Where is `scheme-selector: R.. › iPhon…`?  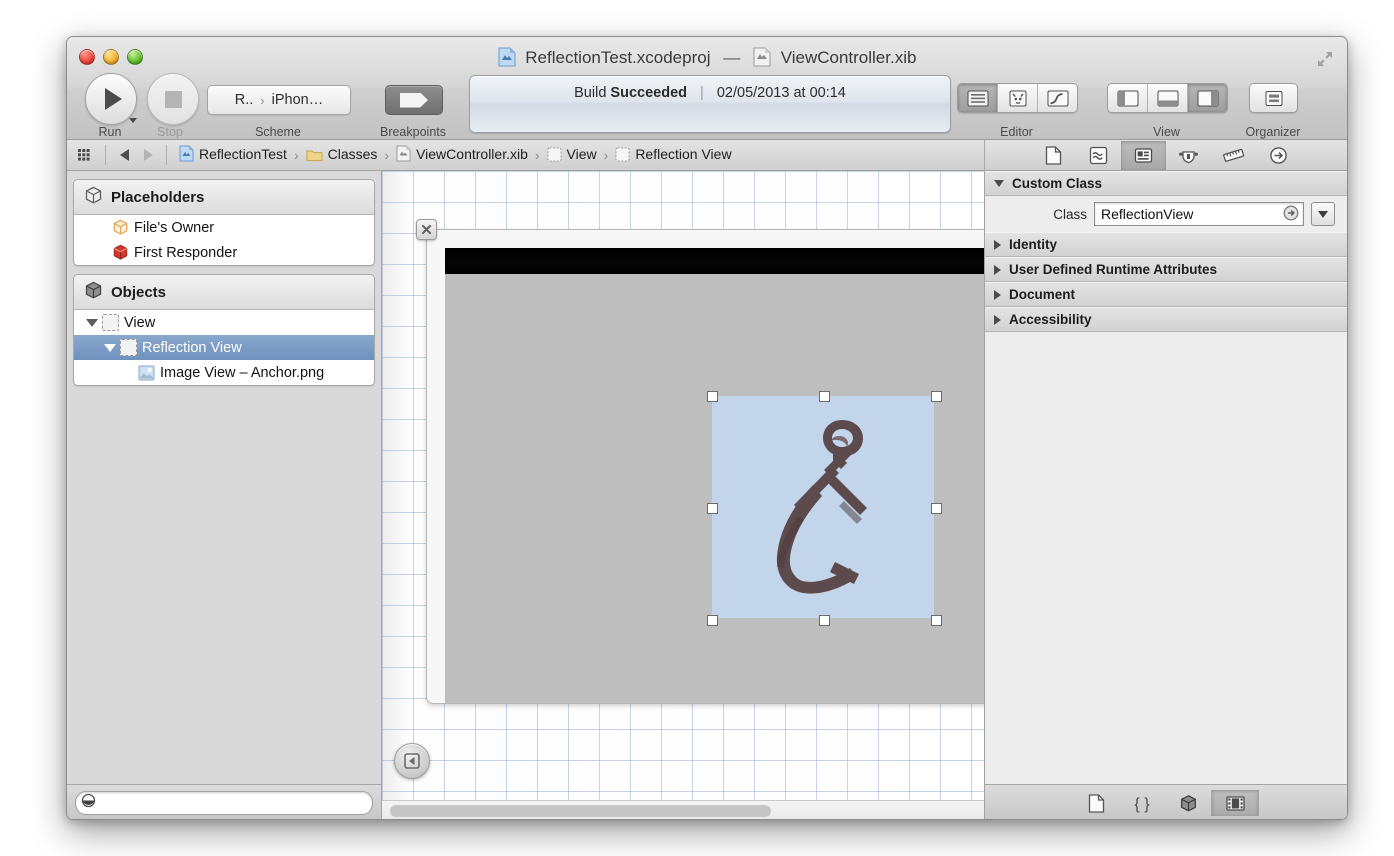 scheme-selector: R.. › iPhon… is located at coordinates (279, 100).